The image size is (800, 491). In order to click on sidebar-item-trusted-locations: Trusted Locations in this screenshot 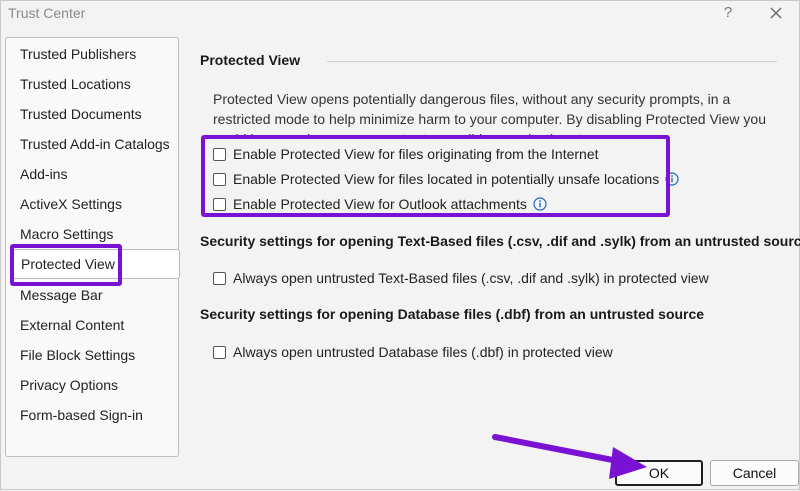, I will do `click(75, 84)`.